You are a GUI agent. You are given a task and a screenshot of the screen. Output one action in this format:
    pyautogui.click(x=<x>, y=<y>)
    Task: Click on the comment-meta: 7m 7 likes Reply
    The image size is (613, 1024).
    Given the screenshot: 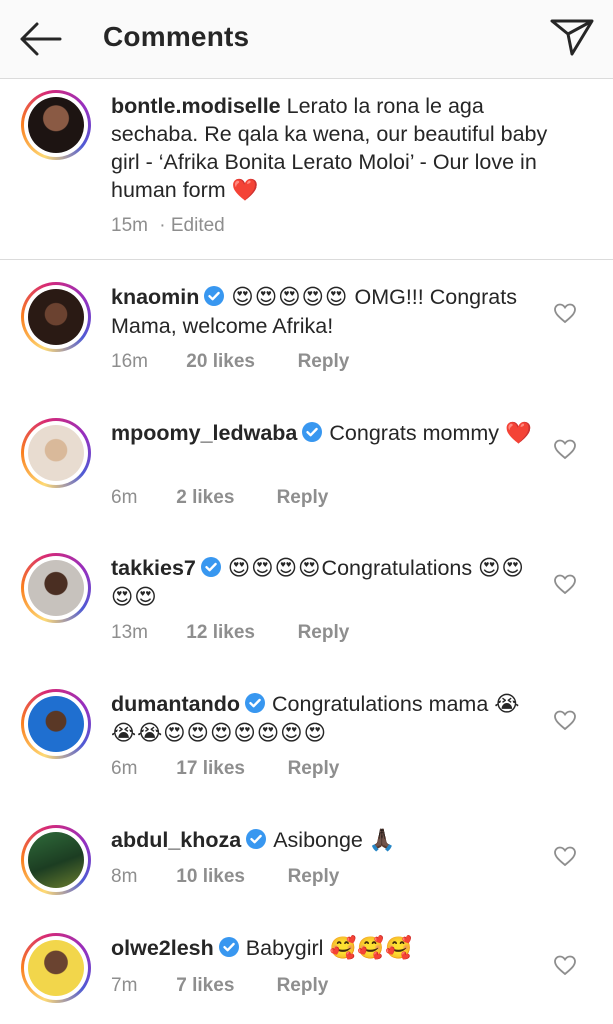 What is the action you would take?
    pyautogui.click(x=219, y=986)
    